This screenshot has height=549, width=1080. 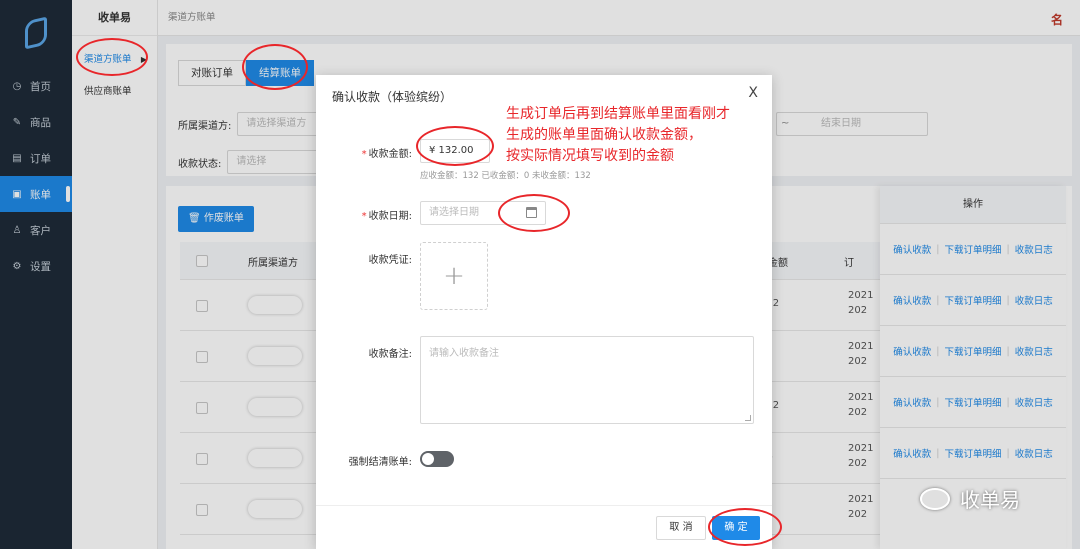 I want to click on annotation-line: 生成订单后再到结算账单里面看刚才, so click(x=618, y=114).